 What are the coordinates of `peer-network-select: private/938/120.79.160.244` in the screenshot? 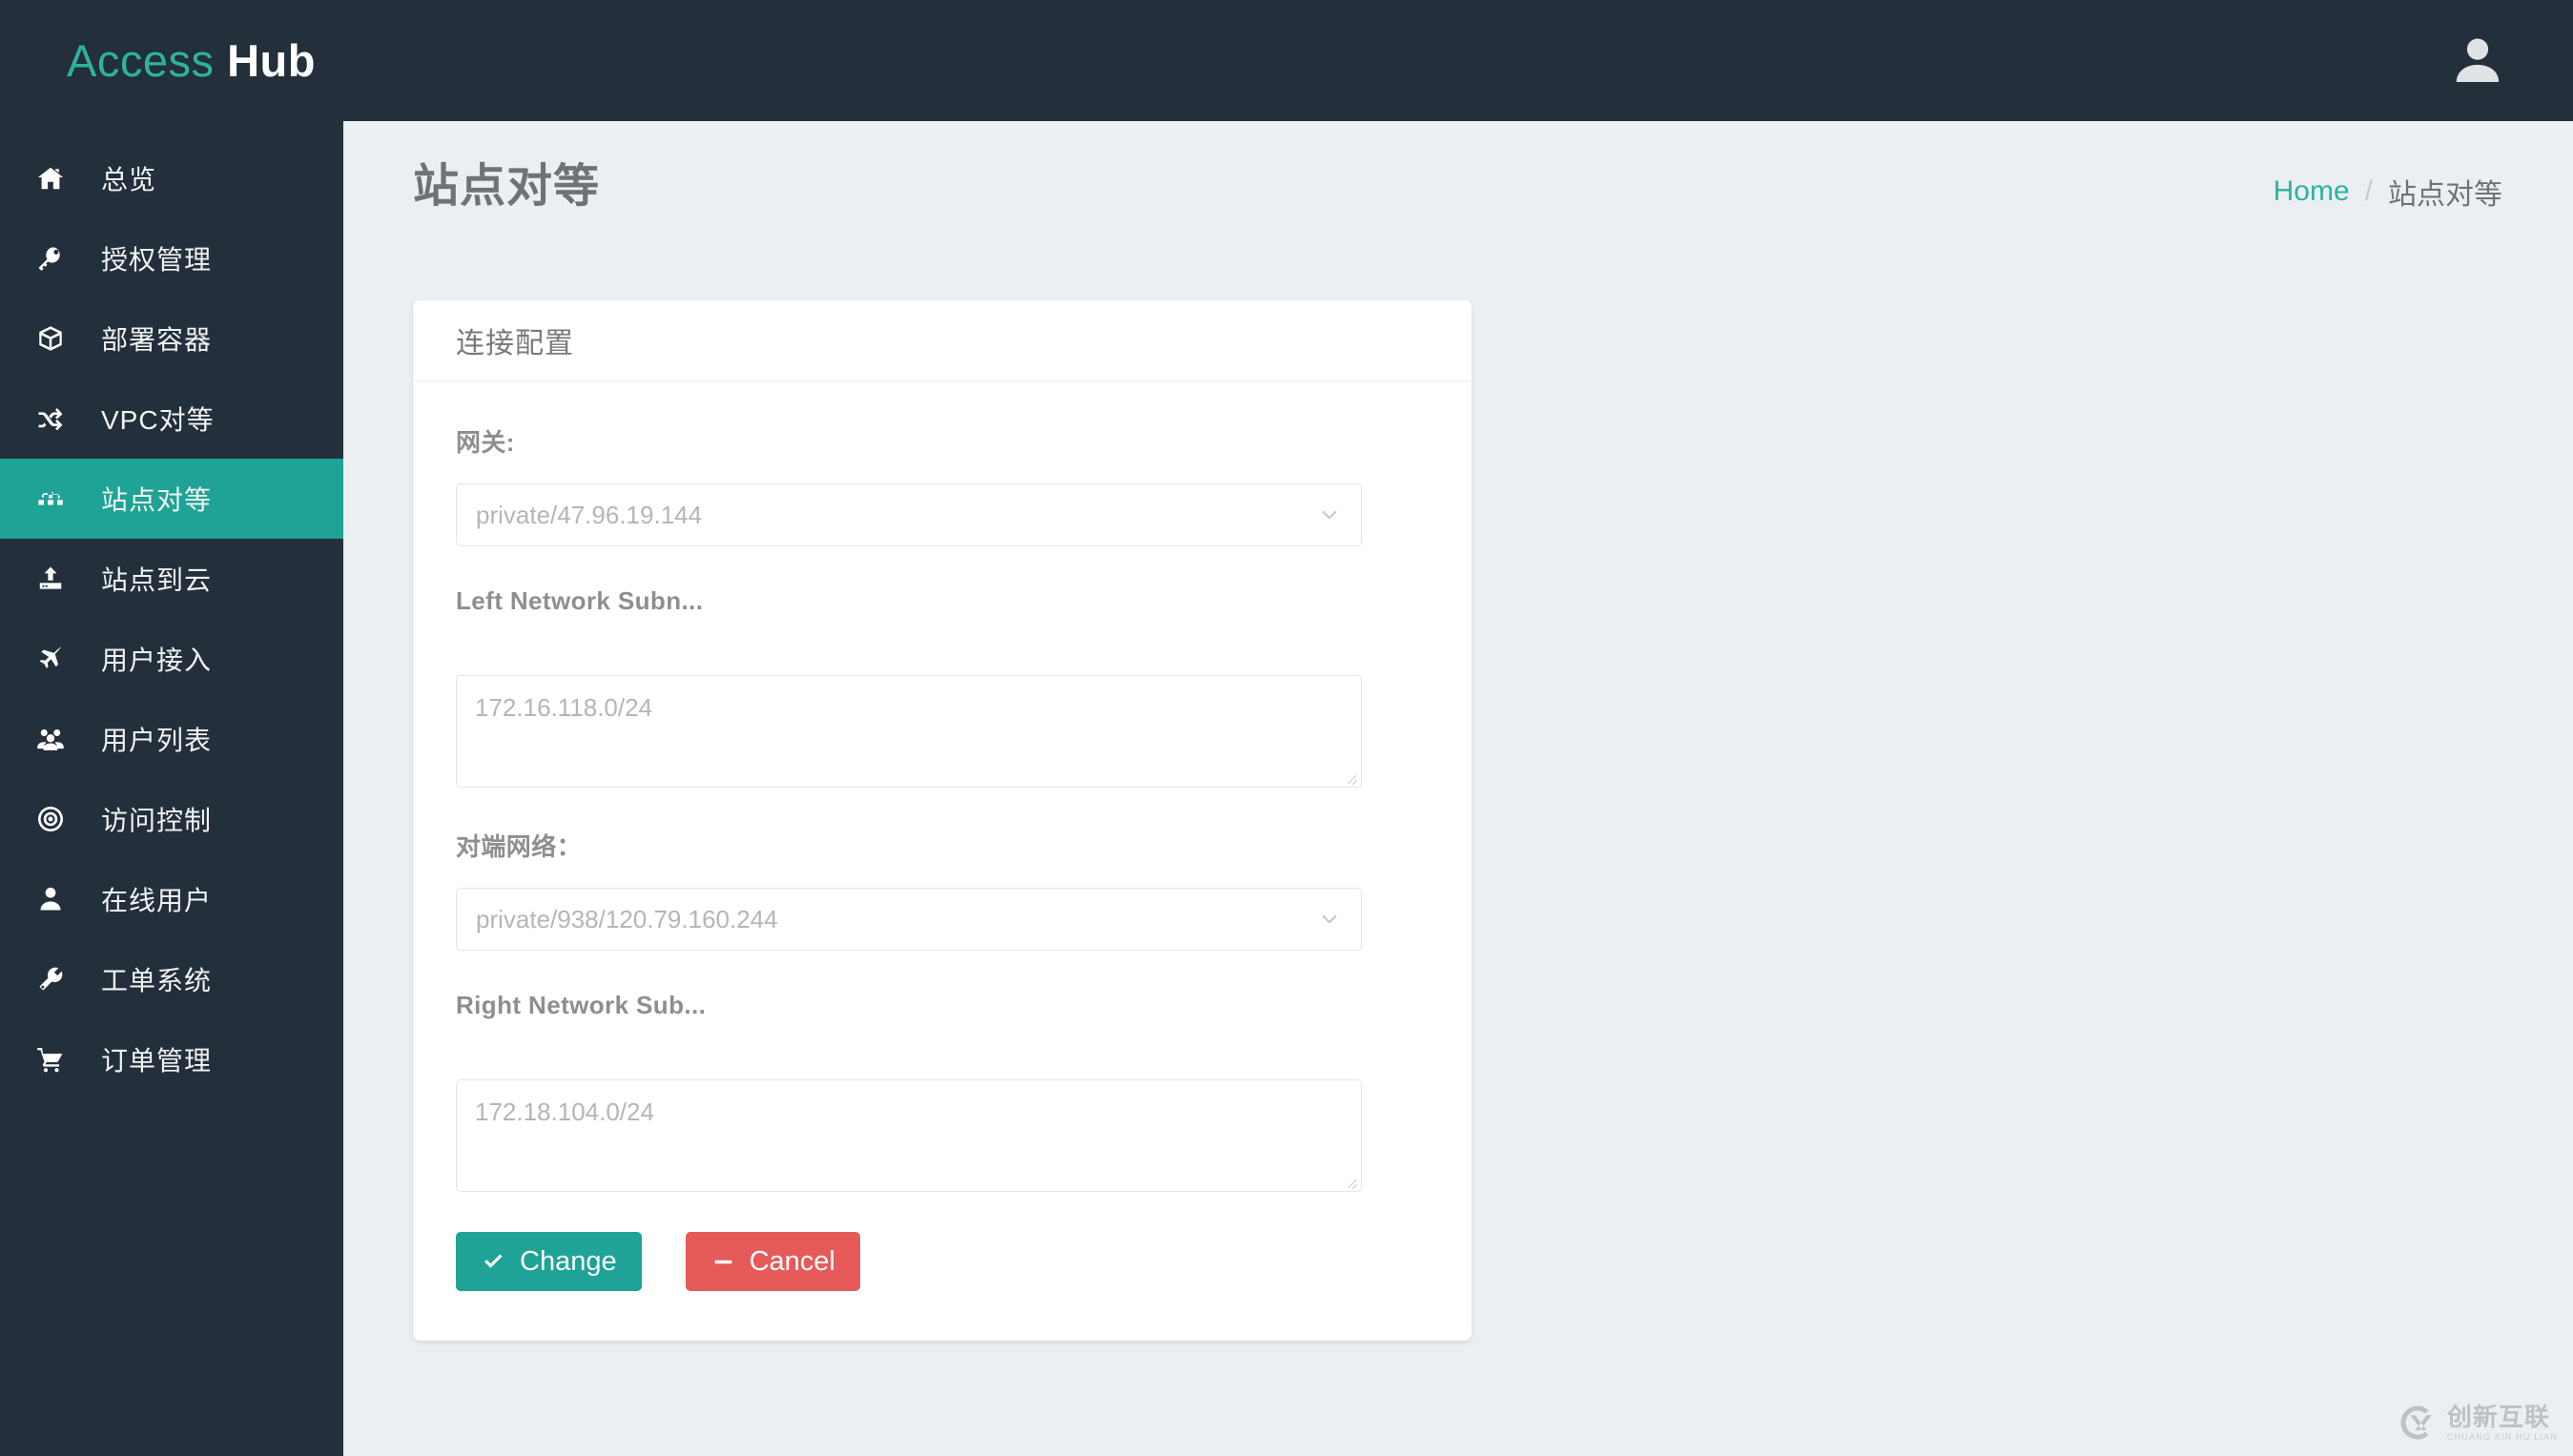 It's located at (909, 920).